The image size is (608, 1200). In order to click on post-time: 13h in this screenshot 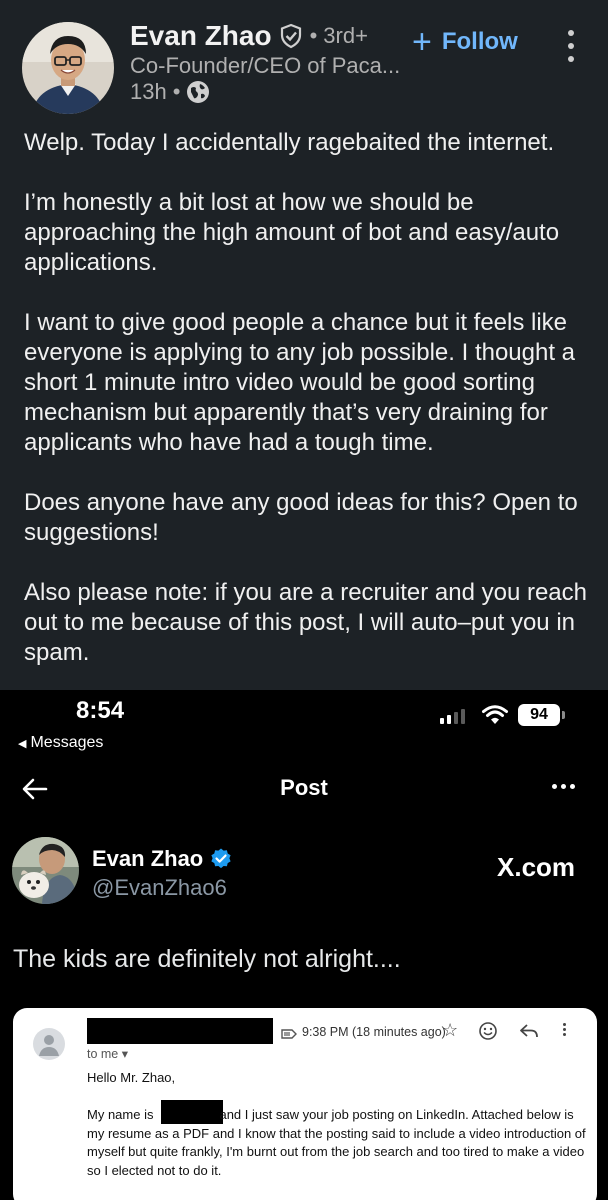, I will do `click(148, 91)`.